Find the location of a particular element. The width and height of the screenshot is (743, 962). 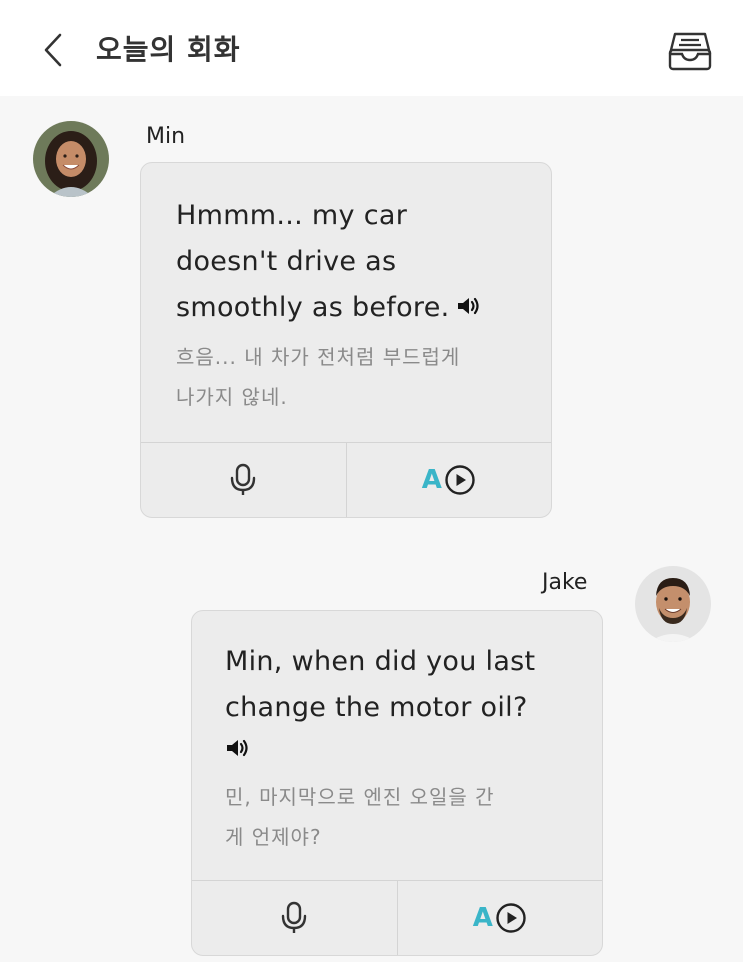

back-button is located at coordinates (53, 50).